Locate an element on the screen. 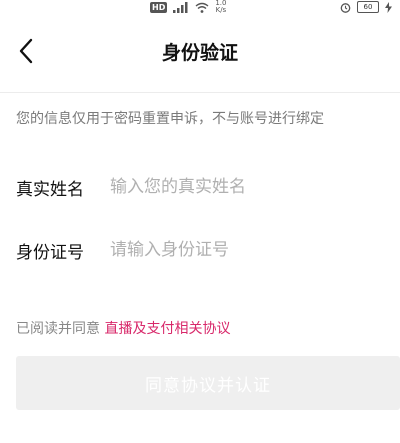  id-number-field-row: 身份证号 is located at coordinates (201, 250).